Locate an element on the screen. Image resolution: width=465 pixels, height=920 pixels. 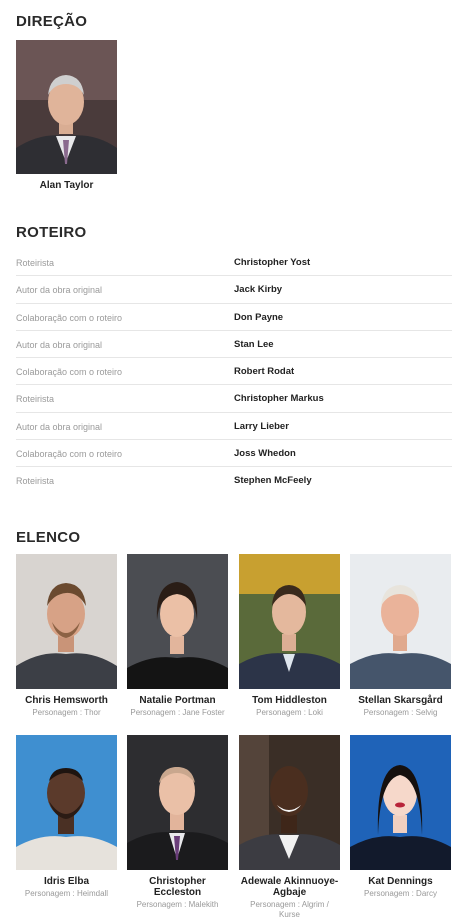
director-name: Alan Taylor is located at coordinates (66, 185).